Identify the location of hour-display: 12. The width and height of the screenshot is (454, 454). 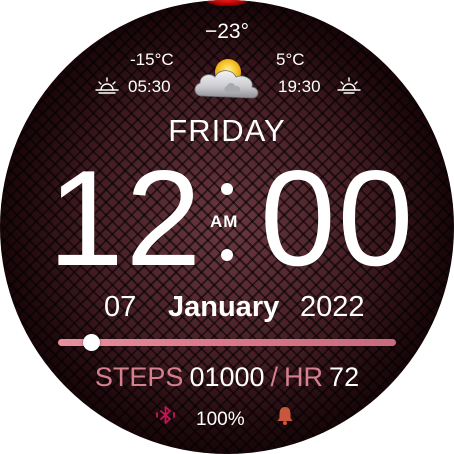
(126, 218).